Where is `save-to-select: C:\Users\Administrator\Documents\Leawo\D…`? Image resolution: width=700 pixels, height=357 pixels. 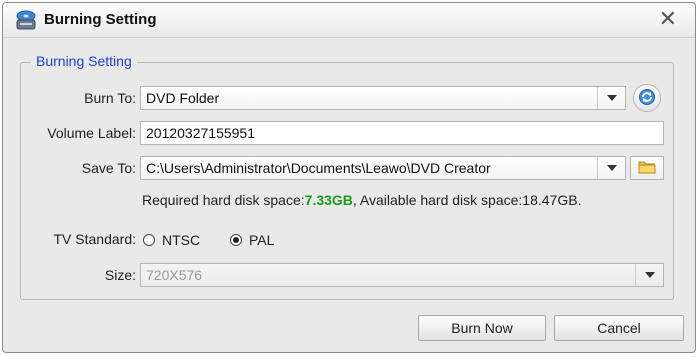 save-to-select: C:\Users\Administrator\Documents\Leawo\D… is located at coordinates (383, 168).